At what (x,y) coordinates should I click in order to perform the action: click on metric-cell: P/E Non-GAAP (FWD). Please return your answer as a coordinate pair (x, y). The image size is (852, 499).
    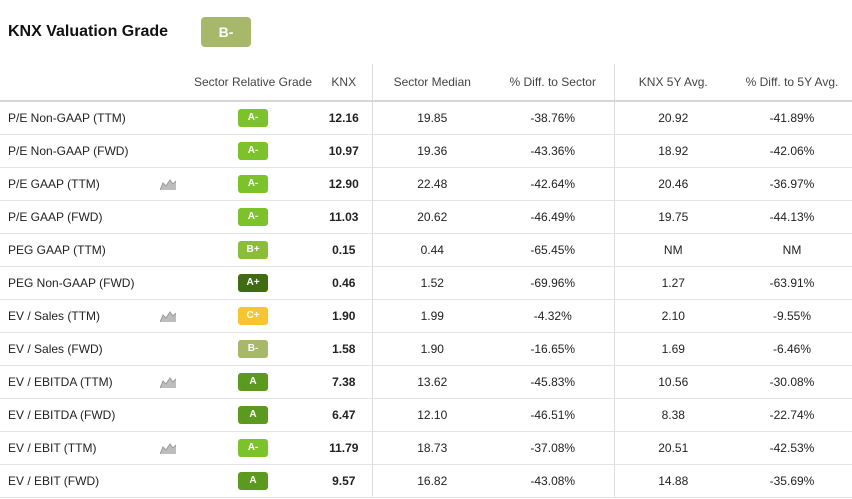
    Looking at the image, I should click on (95, 151).